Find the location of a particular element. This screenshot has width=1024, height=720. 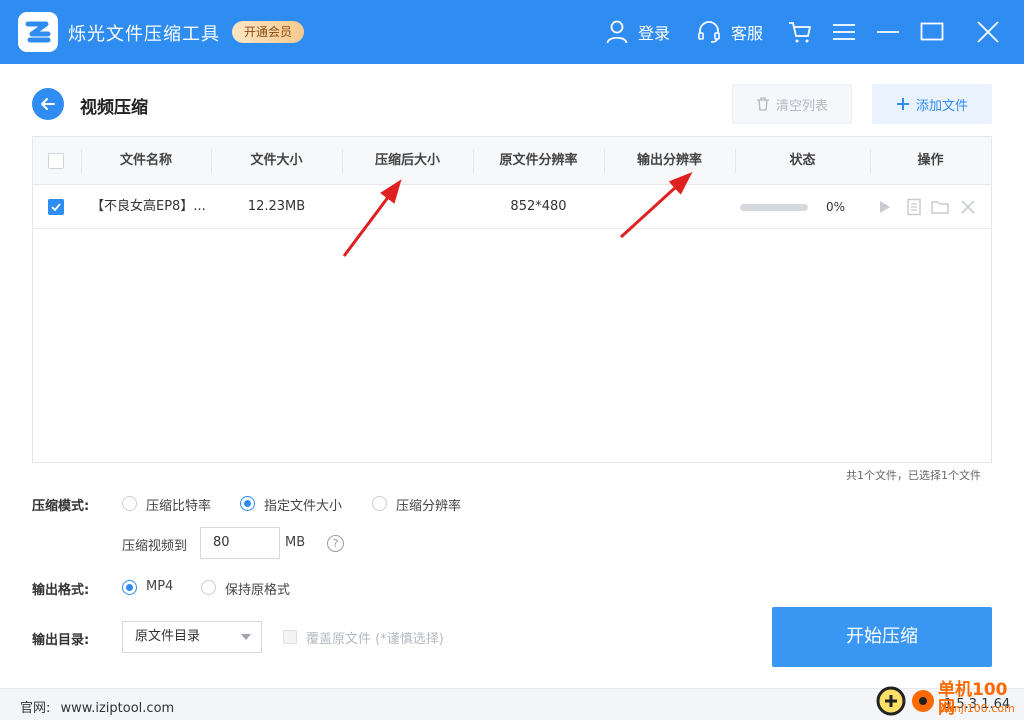

progress-bar is located at coordinates (774, 207).